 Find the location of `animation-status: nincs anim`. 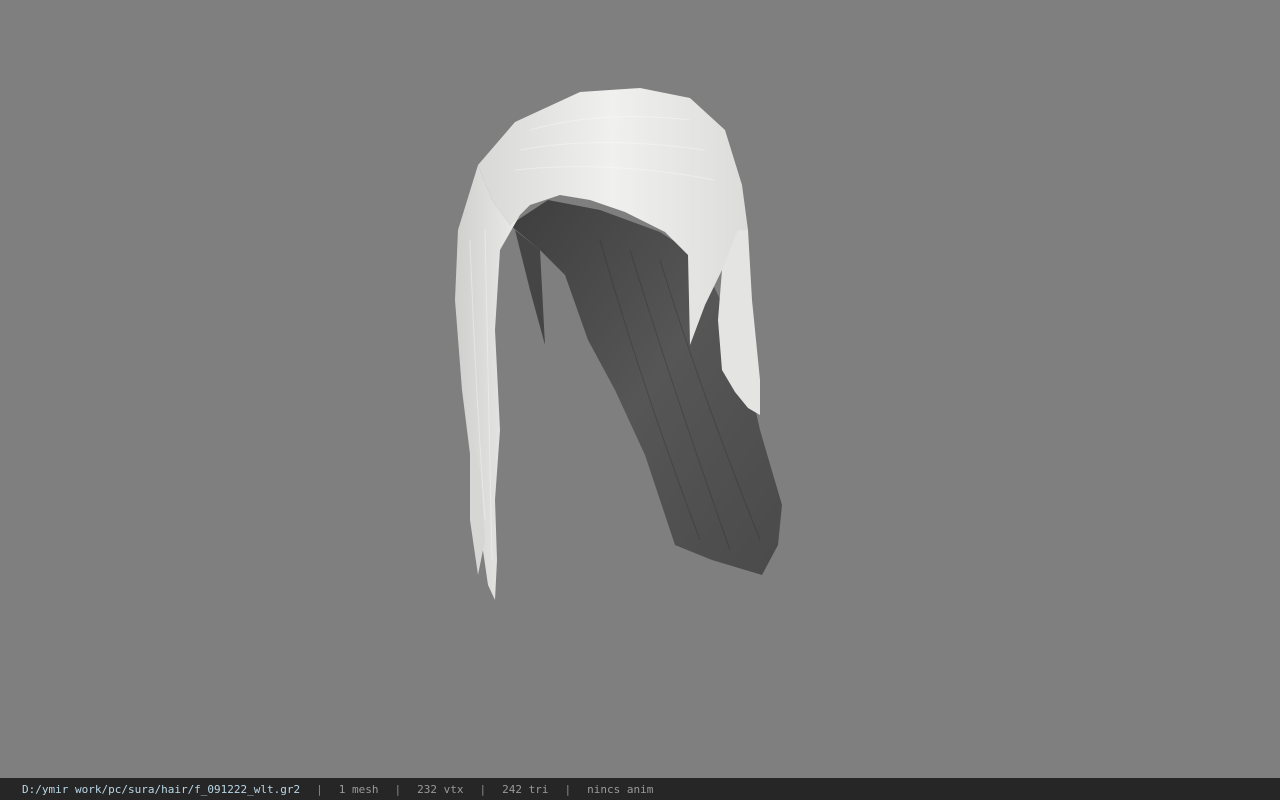

animation-status: nincs anim is located at coordinates (620, 789).